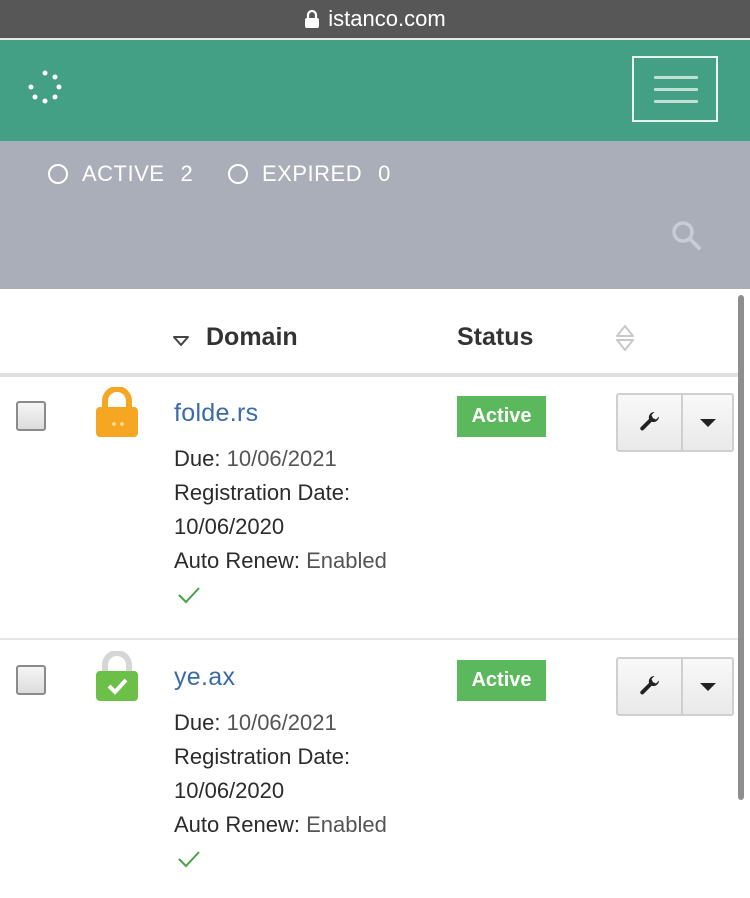  I want to click on browser-url-bar: istanco.com, so click(375, 19).